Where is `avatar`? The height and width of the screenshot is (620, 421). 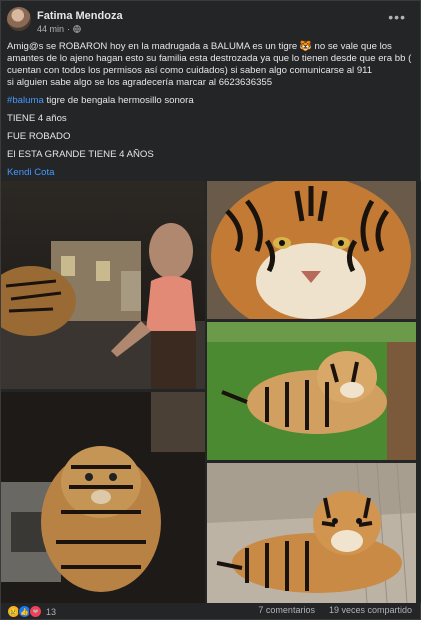 avatar is located at coordinates (19, 19).